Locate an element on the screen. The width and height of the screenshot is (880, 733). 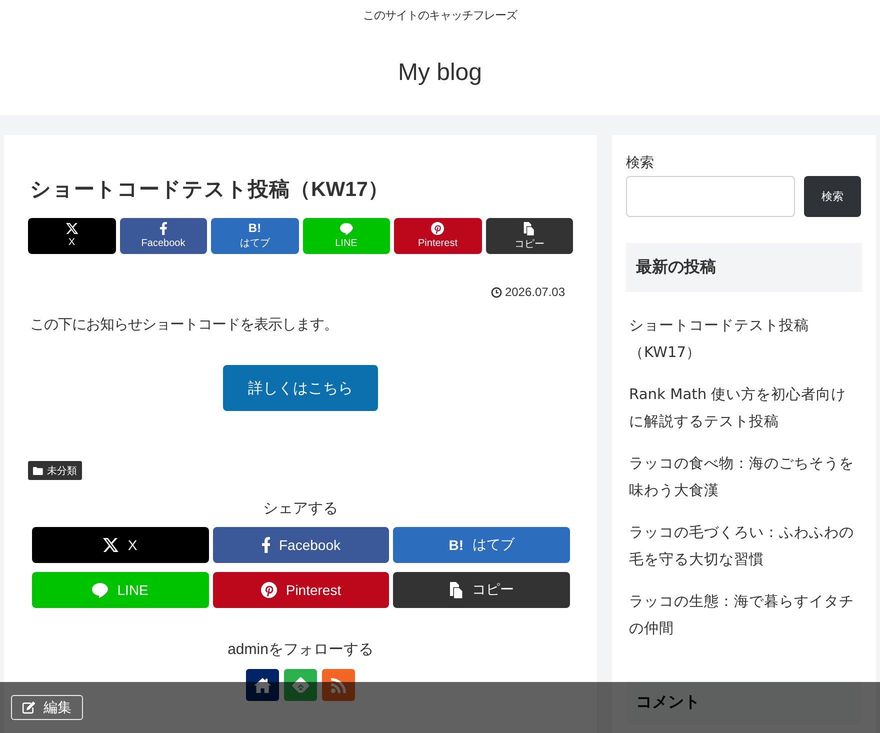
recent-post-link: ラッコの食べ物：海のごちそうを味わう大食漢 is located at coordinates (741, 477).